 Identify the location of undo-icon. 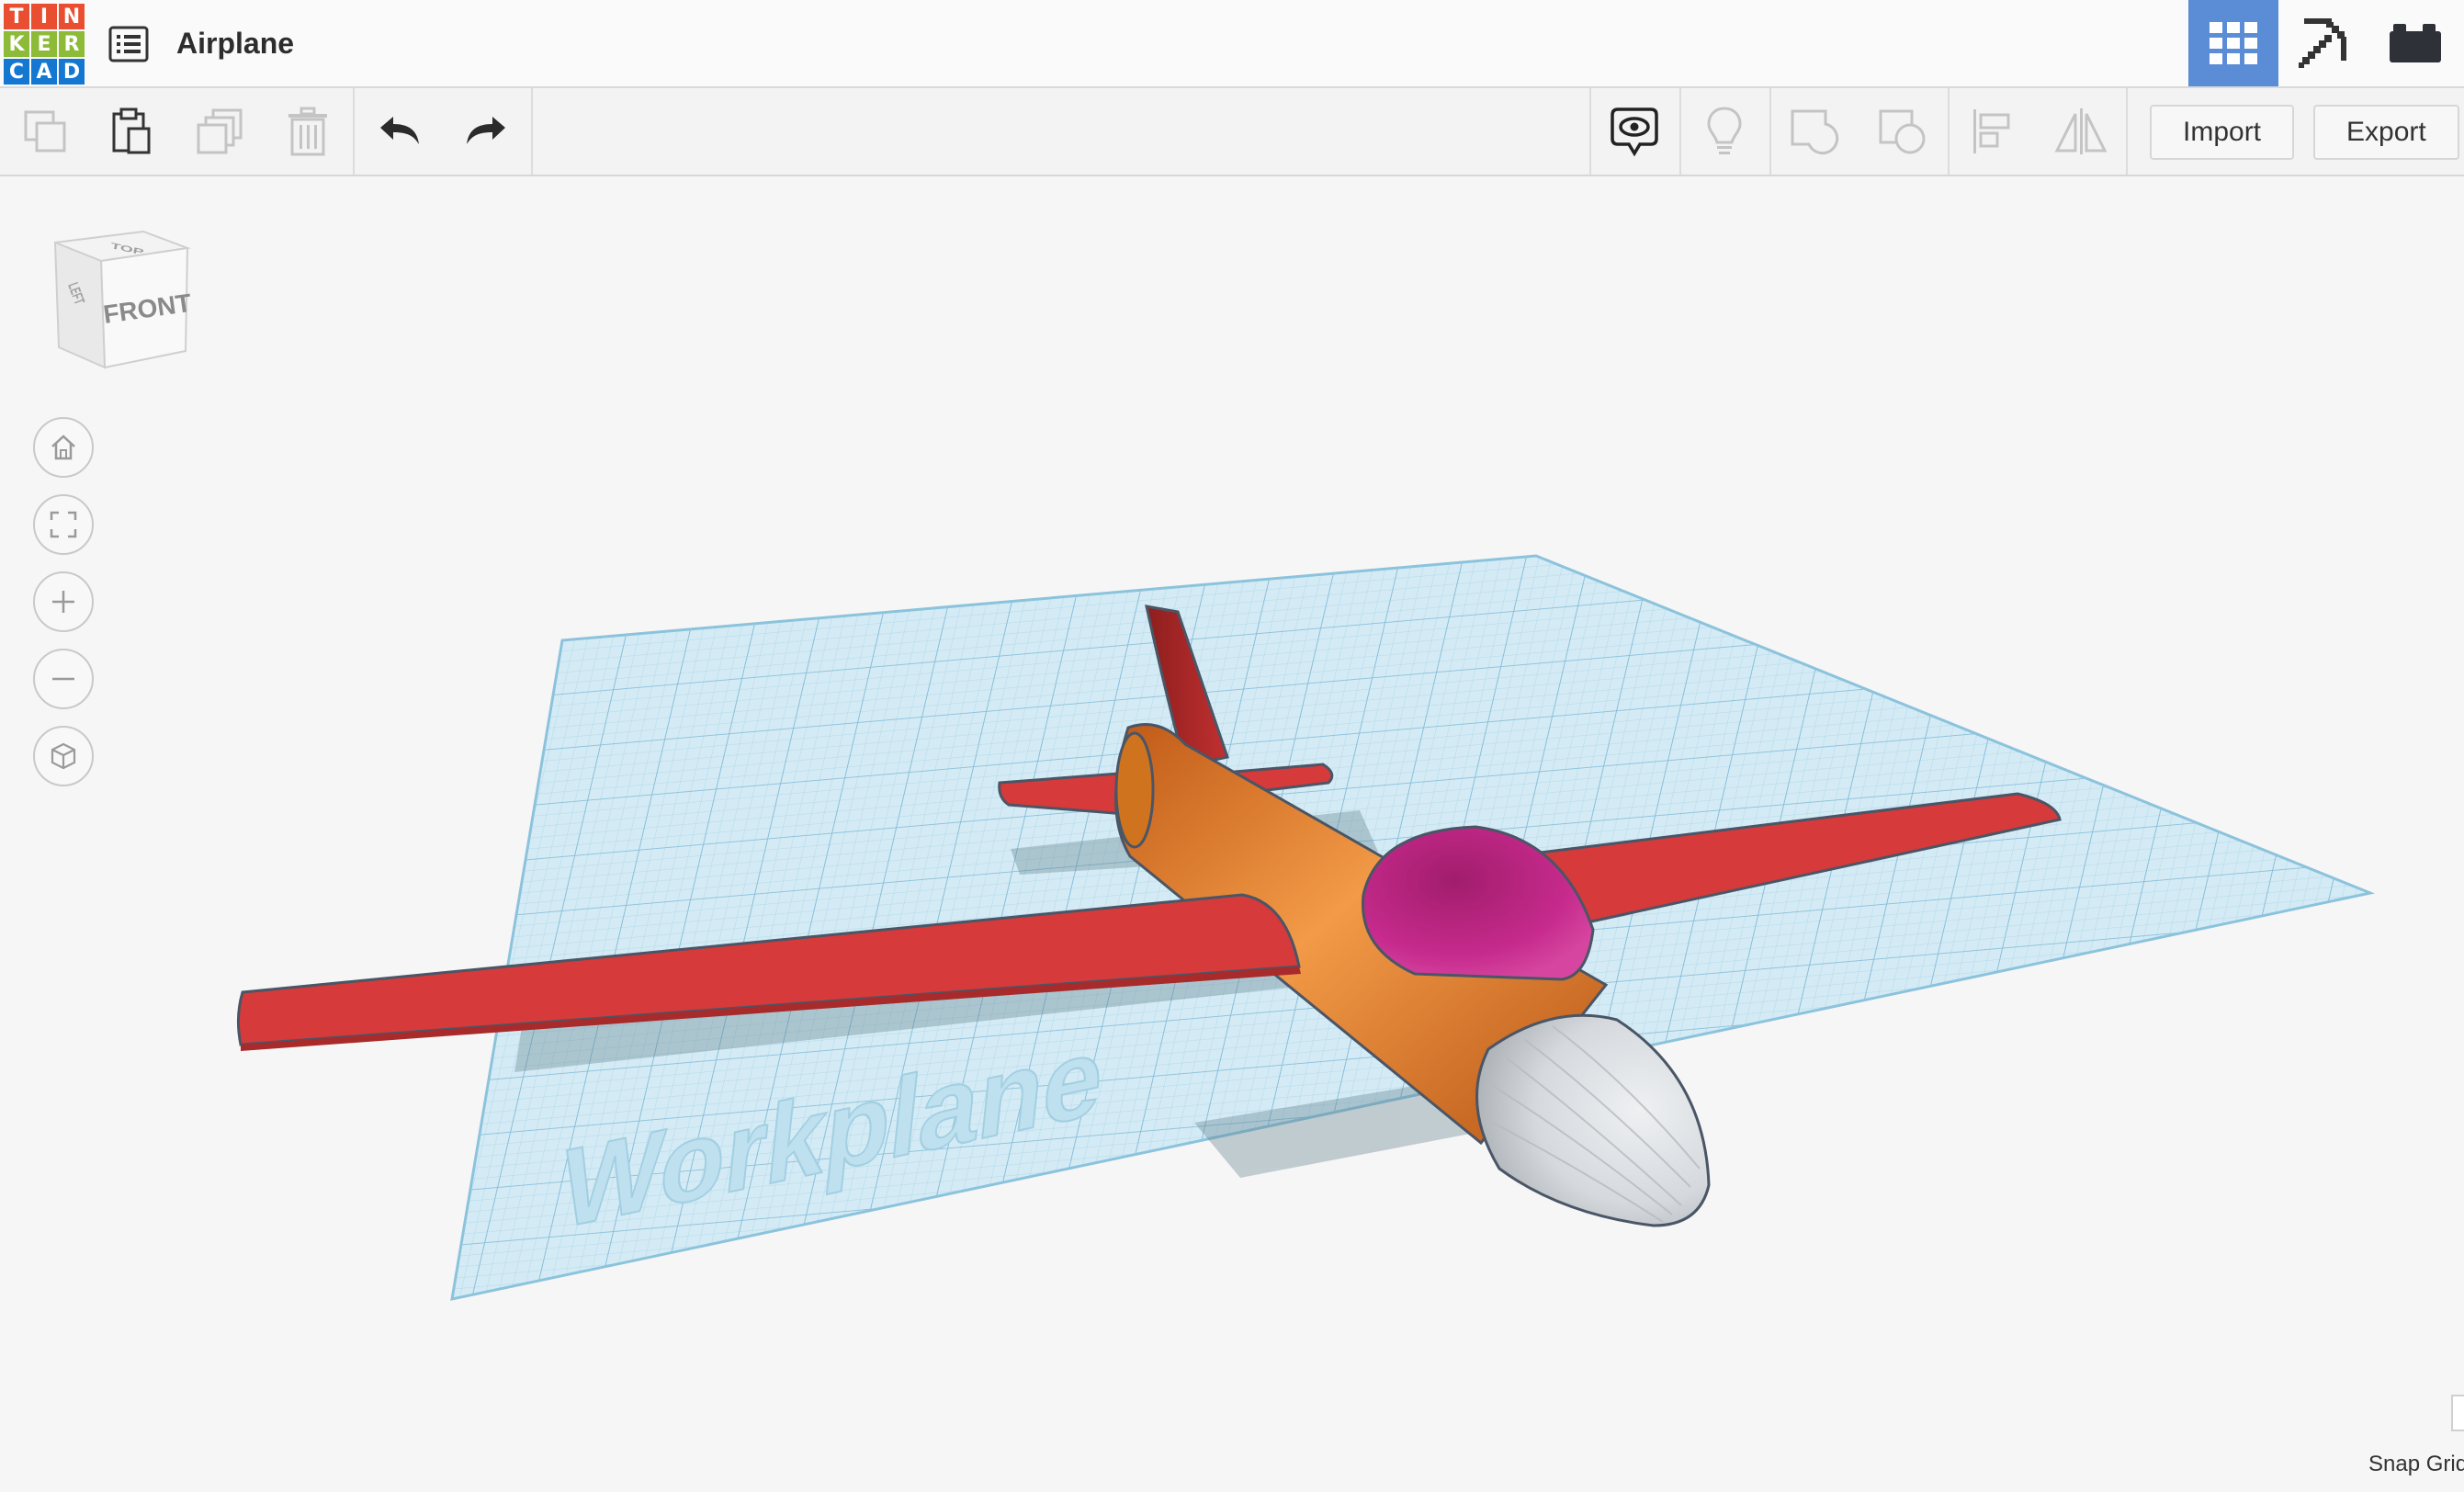
(400, 130).